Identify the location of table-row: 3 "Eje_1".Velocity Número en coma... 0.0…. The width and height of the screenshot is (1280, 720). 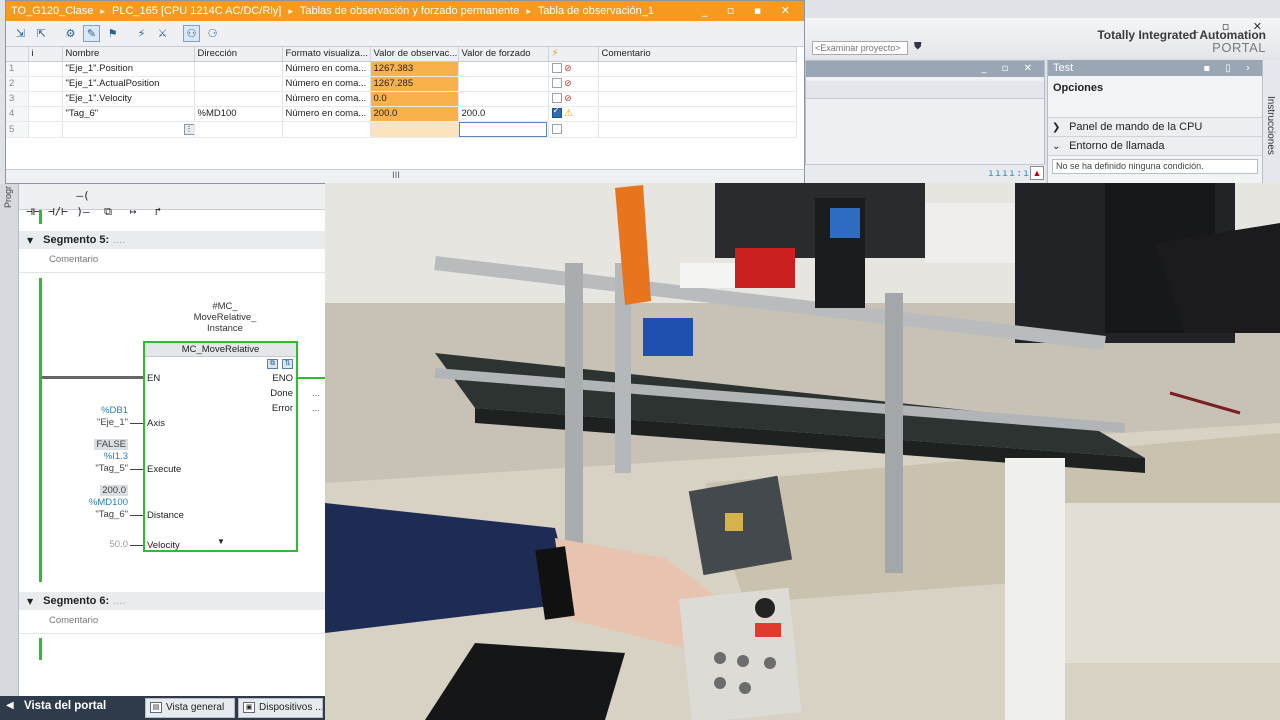
(401, 99).